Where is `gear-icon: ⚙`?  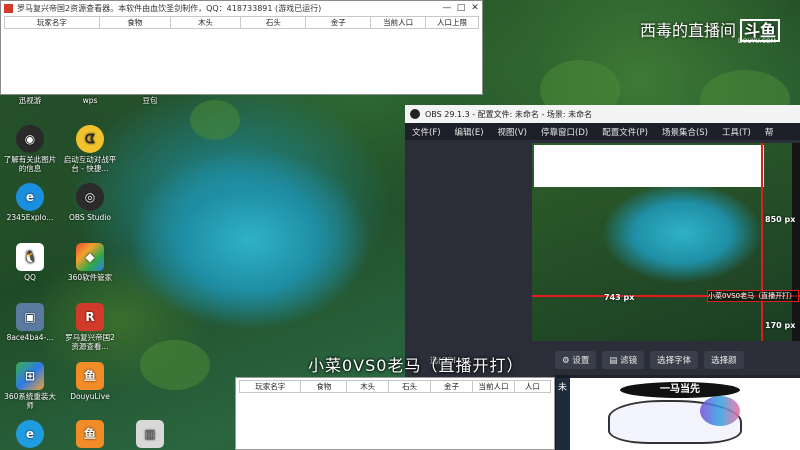
gear-icon: ⚙ is located at coordinates (567, 361).